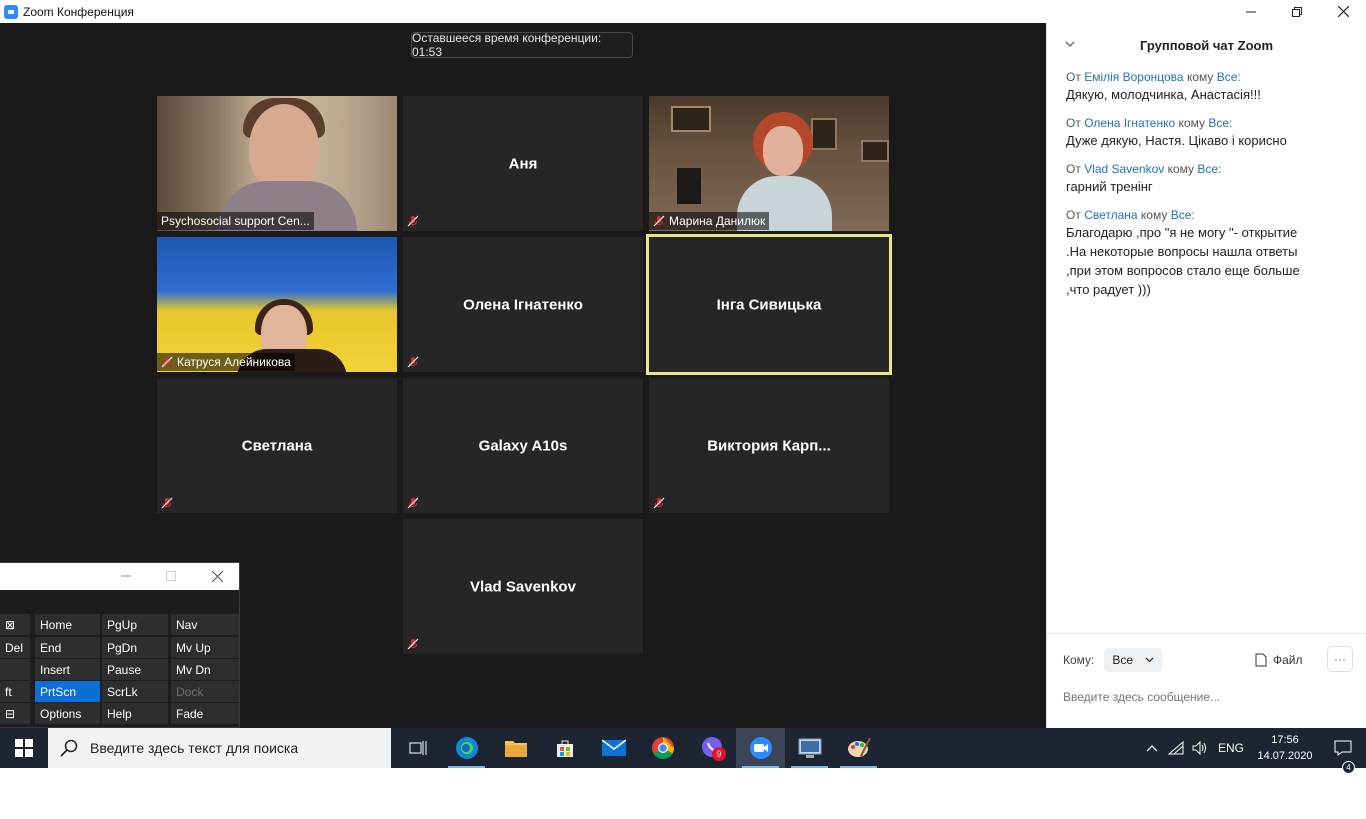 Image resolution: width=1366 pixels, height=819 pixels. What do you see at coordinates (1200, 748) in the screenshot?
I see `volume-button` at bounding box center [1200, 748].